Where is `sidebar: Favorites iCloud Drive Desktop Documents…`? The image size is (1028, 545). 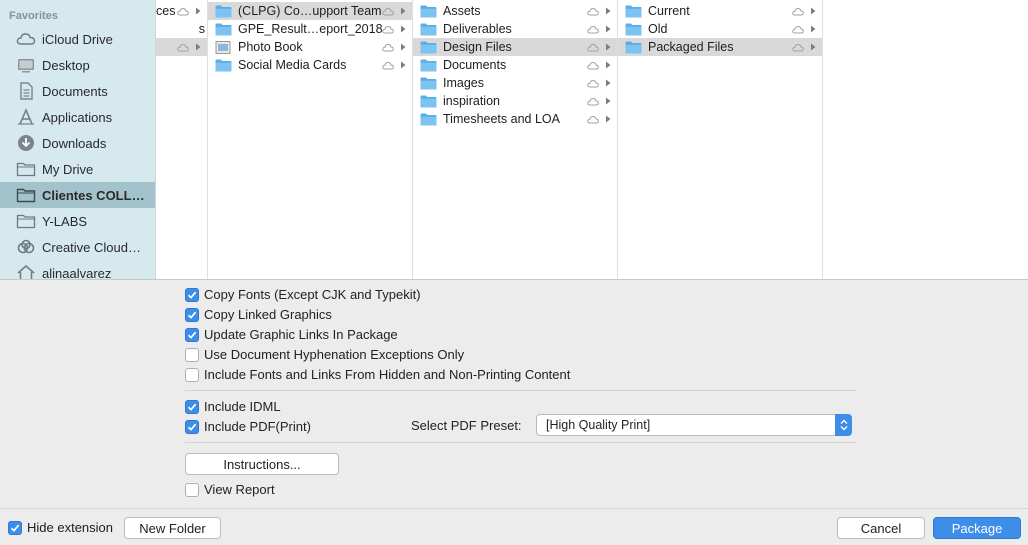
sidebar: Favorites iCloud Drive Desktop Documents… is located at coordinates (78, 140).